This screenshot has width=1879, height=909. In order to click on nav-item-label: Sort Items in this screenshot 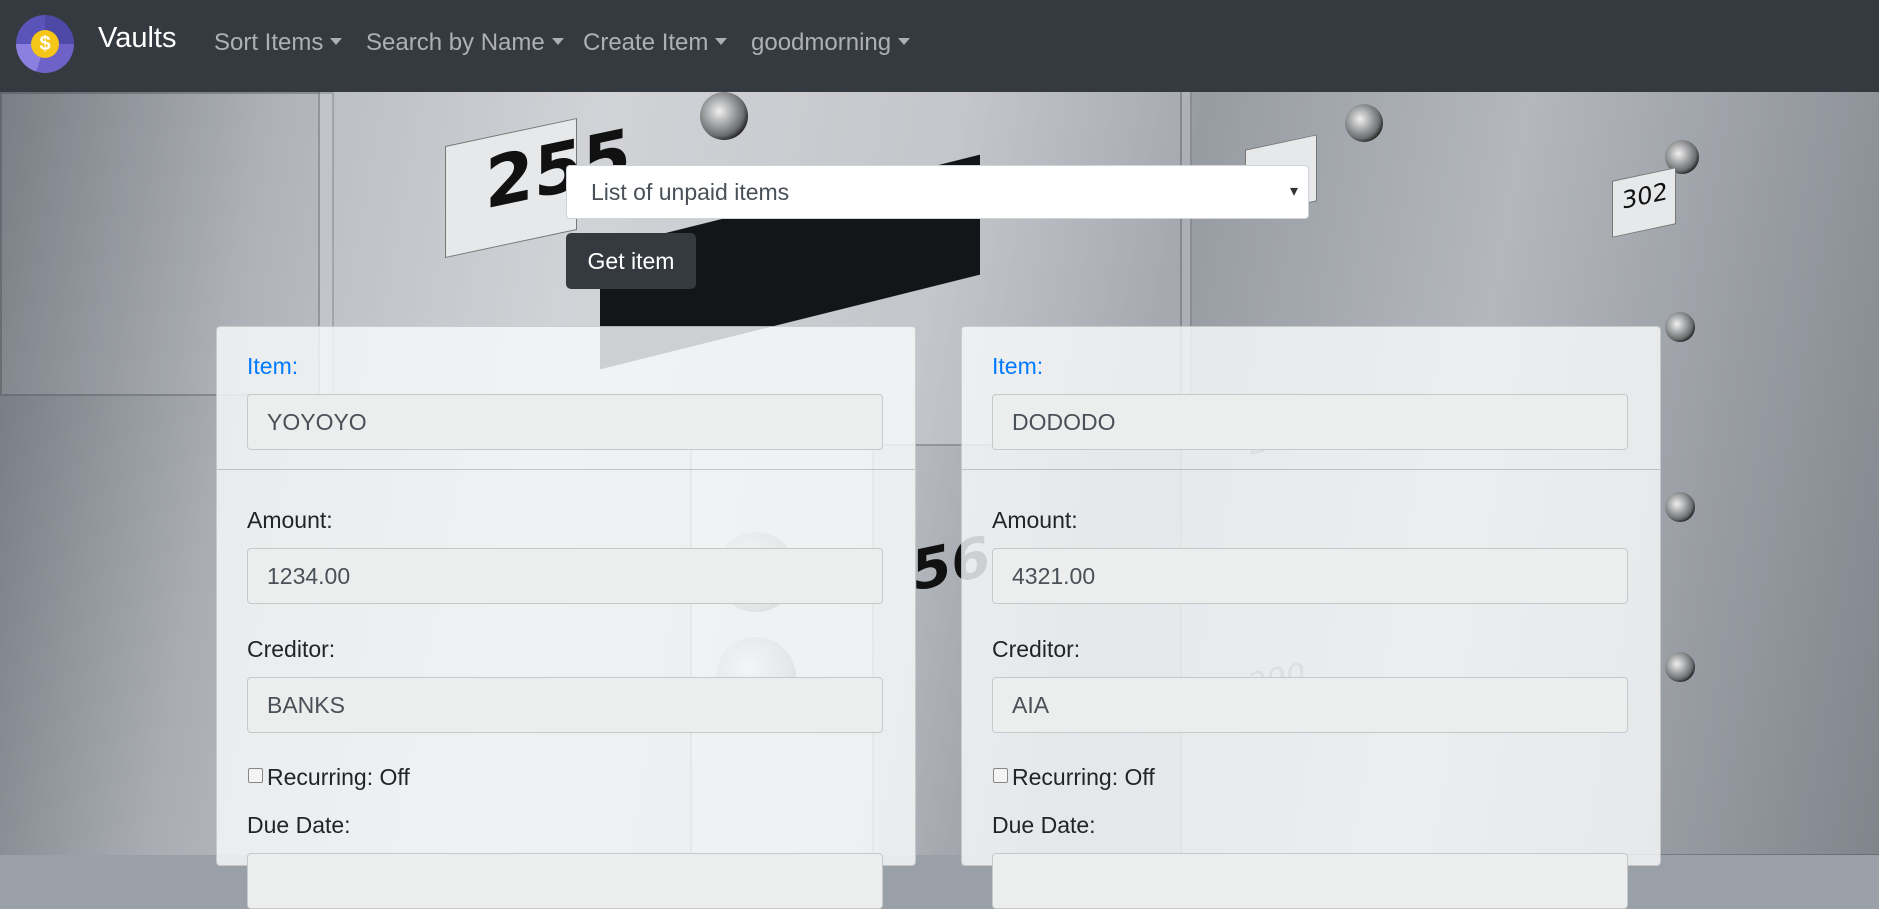, I will do `click(269, 42)`.